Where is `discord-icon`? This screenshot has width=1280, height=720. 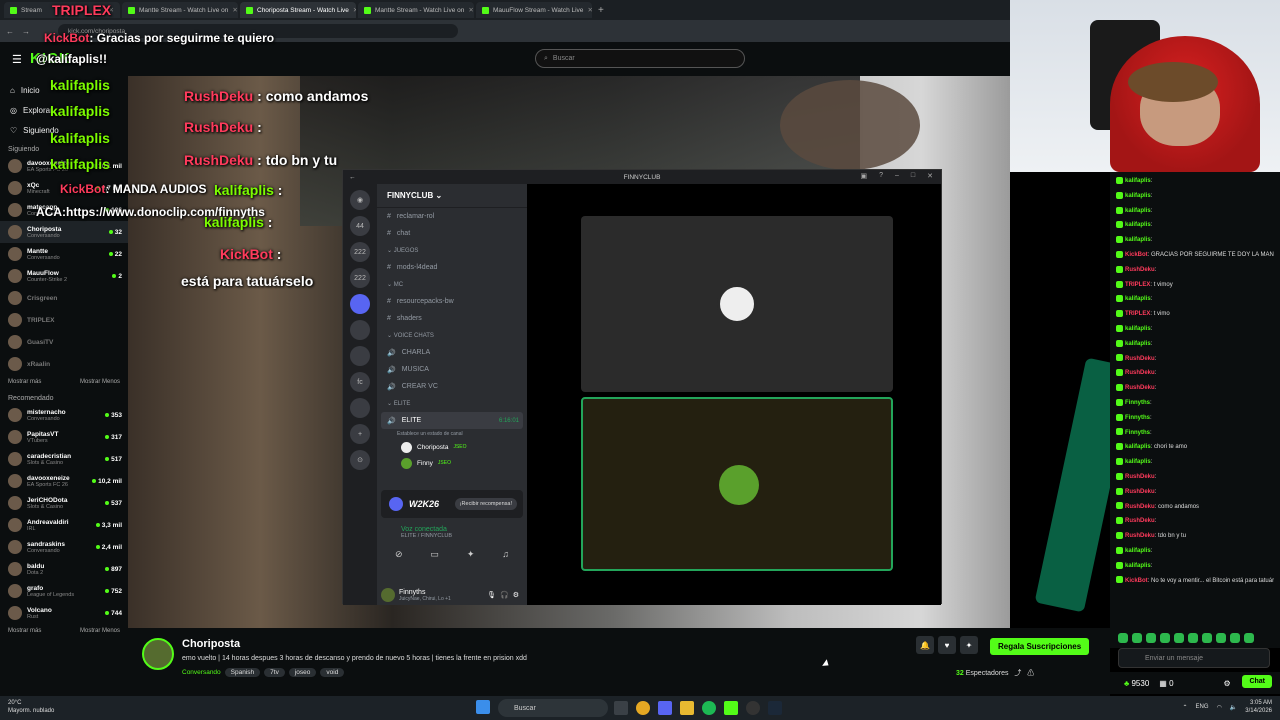
discord-icon is located at coordinates (665, 708).